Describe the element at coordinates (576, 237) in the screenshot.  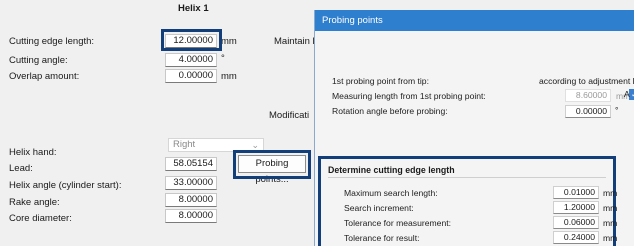
I see `tol-result-field: 0.24000` at that location.